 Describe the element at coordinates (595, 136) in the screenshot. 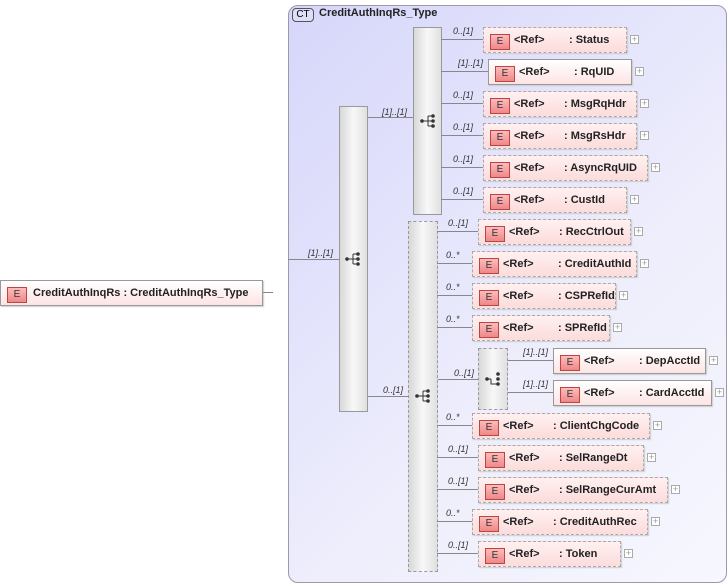

I see `element-name: : MsgRsHdr` at that location.